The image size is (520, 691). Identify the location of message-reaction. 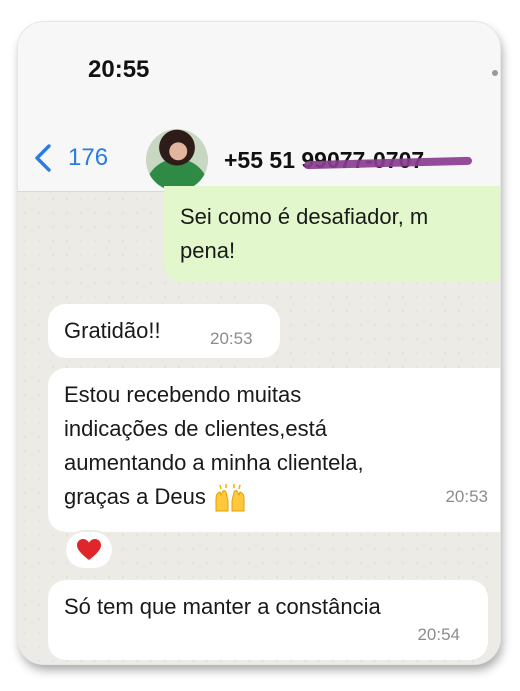
(89, 550).